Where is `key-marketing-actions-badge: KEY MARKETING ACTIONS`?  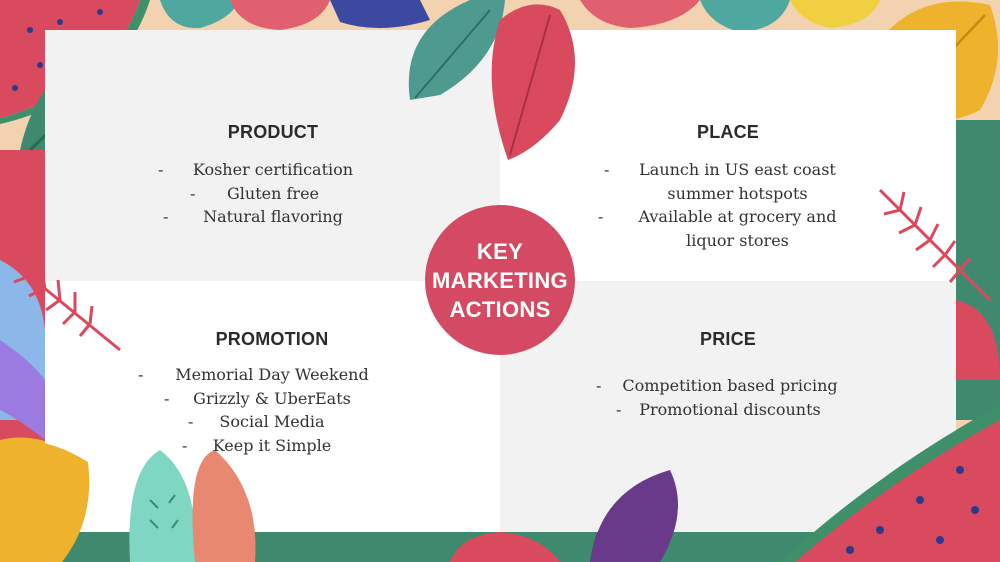
key-marketing-actions-badge: KEY MARKETING ACTIONS is located at coordinates (500, 280).